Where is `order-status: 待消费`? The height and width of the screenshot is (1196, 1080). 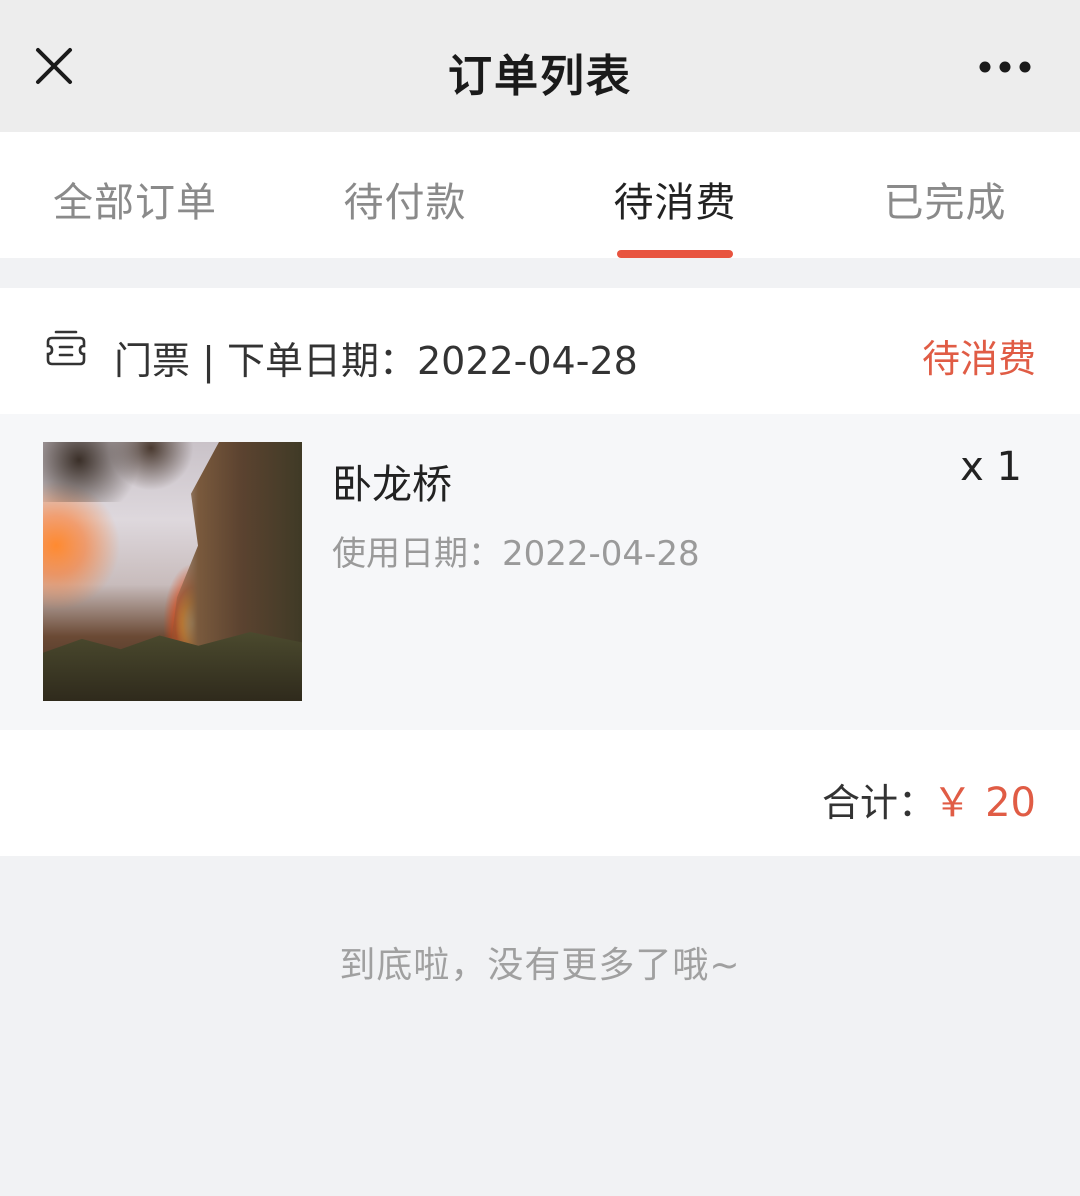 order-status: 待消费 is located at coordinates (978, 359).